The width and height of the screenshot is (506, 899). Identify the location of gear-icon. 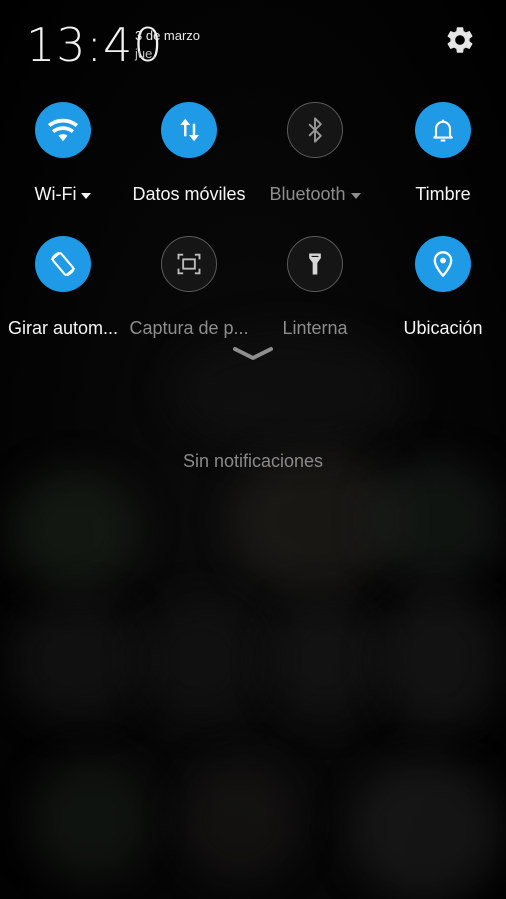
(460, 40).